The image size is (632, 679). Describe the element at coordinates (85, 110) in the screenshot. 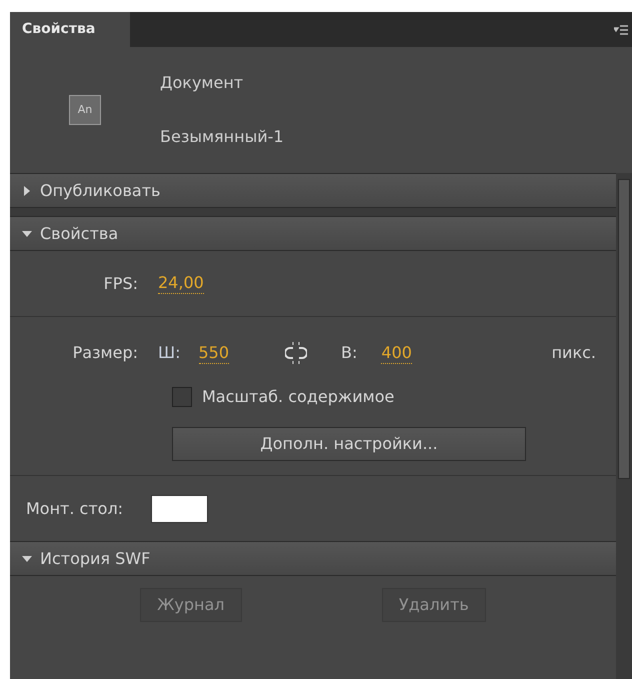

I see `document-icon: An` at that location.